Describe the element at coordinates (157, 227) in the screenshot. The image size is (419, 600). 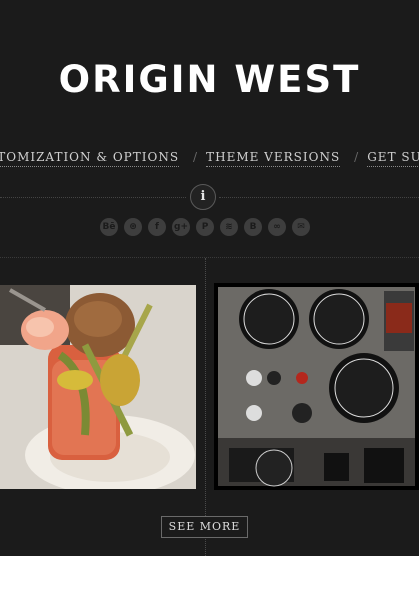
I see `facebook-icon: f` at that location.